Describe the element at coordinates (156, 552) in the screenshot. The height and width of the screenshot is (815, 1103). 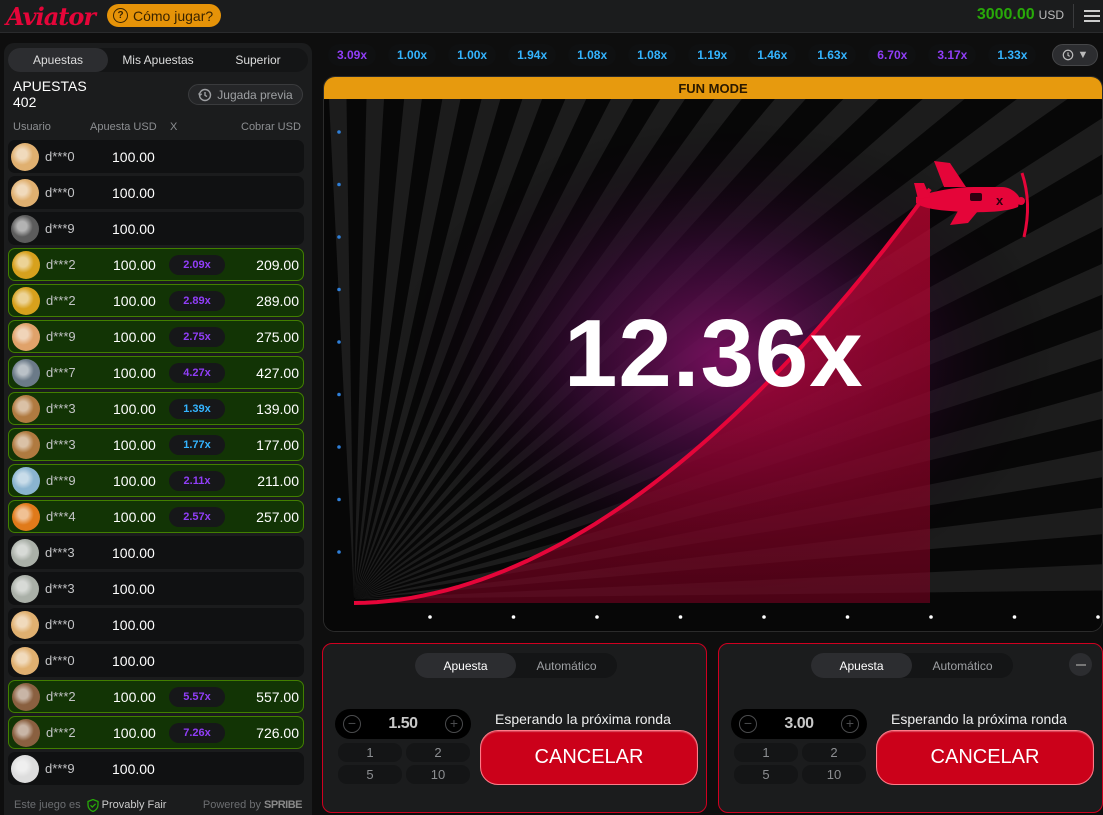
I see `table-row: d***3 100.00` at that location.